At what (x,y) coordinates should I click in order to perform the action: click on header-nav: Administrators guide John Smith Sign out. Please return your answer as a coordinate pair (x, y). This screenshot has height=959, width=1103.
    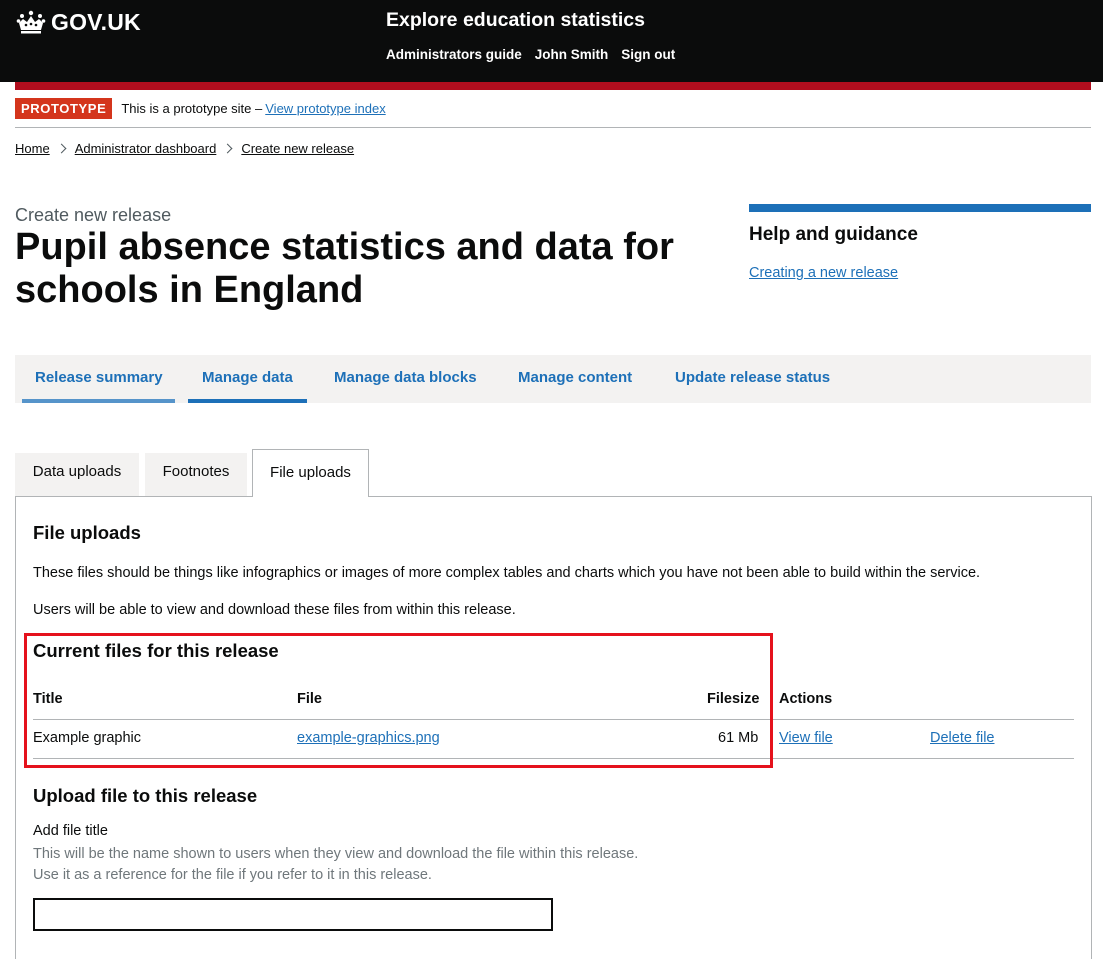
    Looking at the image, I should click on (530, 54).